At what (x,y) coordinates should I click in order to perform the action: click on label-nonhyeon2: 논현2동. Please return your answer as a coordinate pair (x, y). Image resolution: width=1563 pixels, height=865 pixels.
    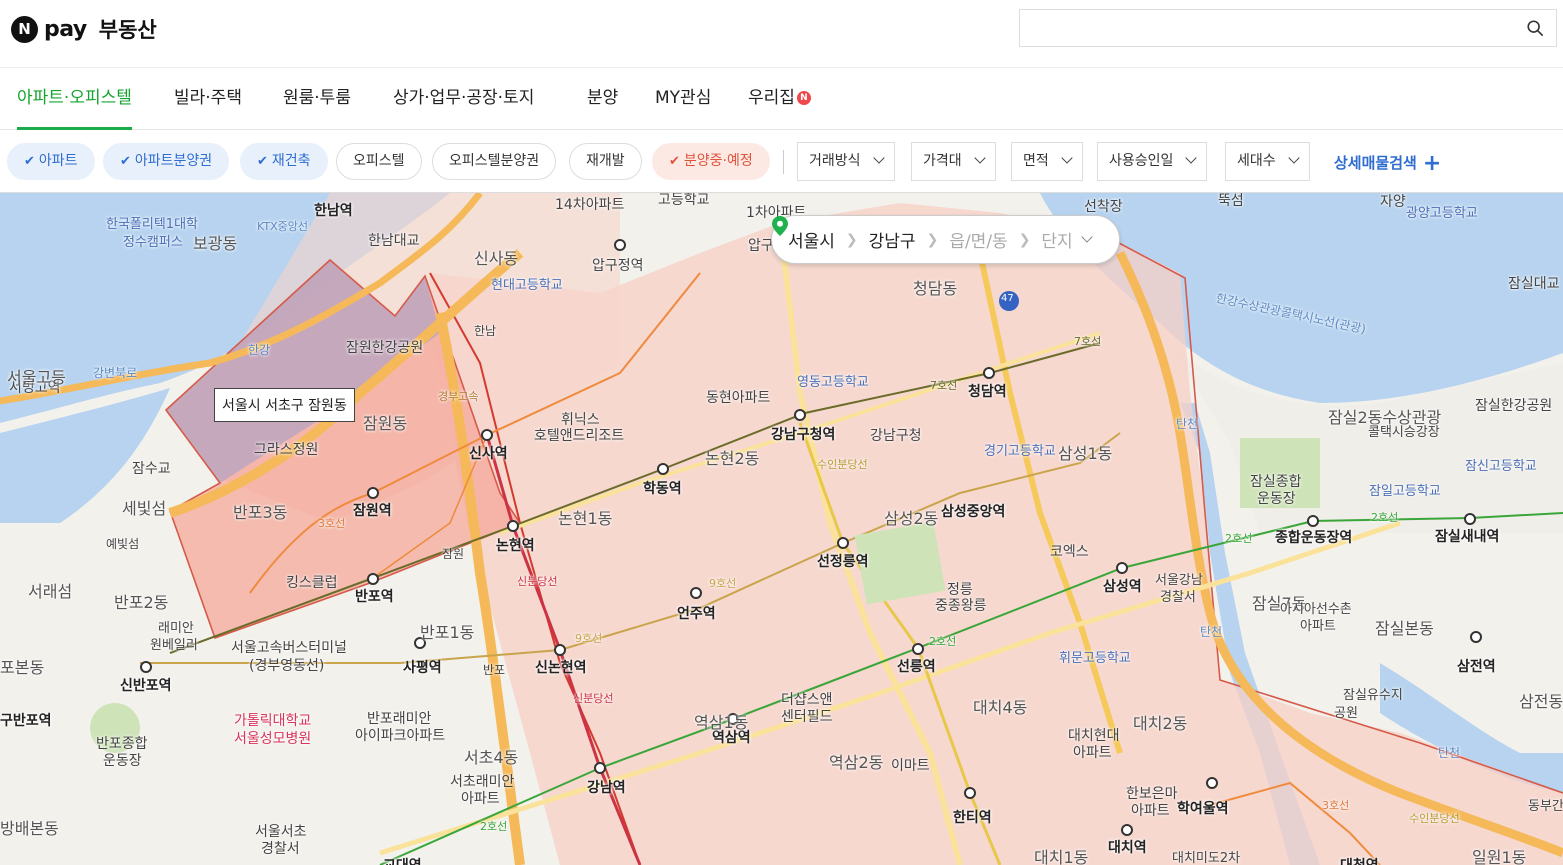
    Looking at the image, I should click on (732, 458).